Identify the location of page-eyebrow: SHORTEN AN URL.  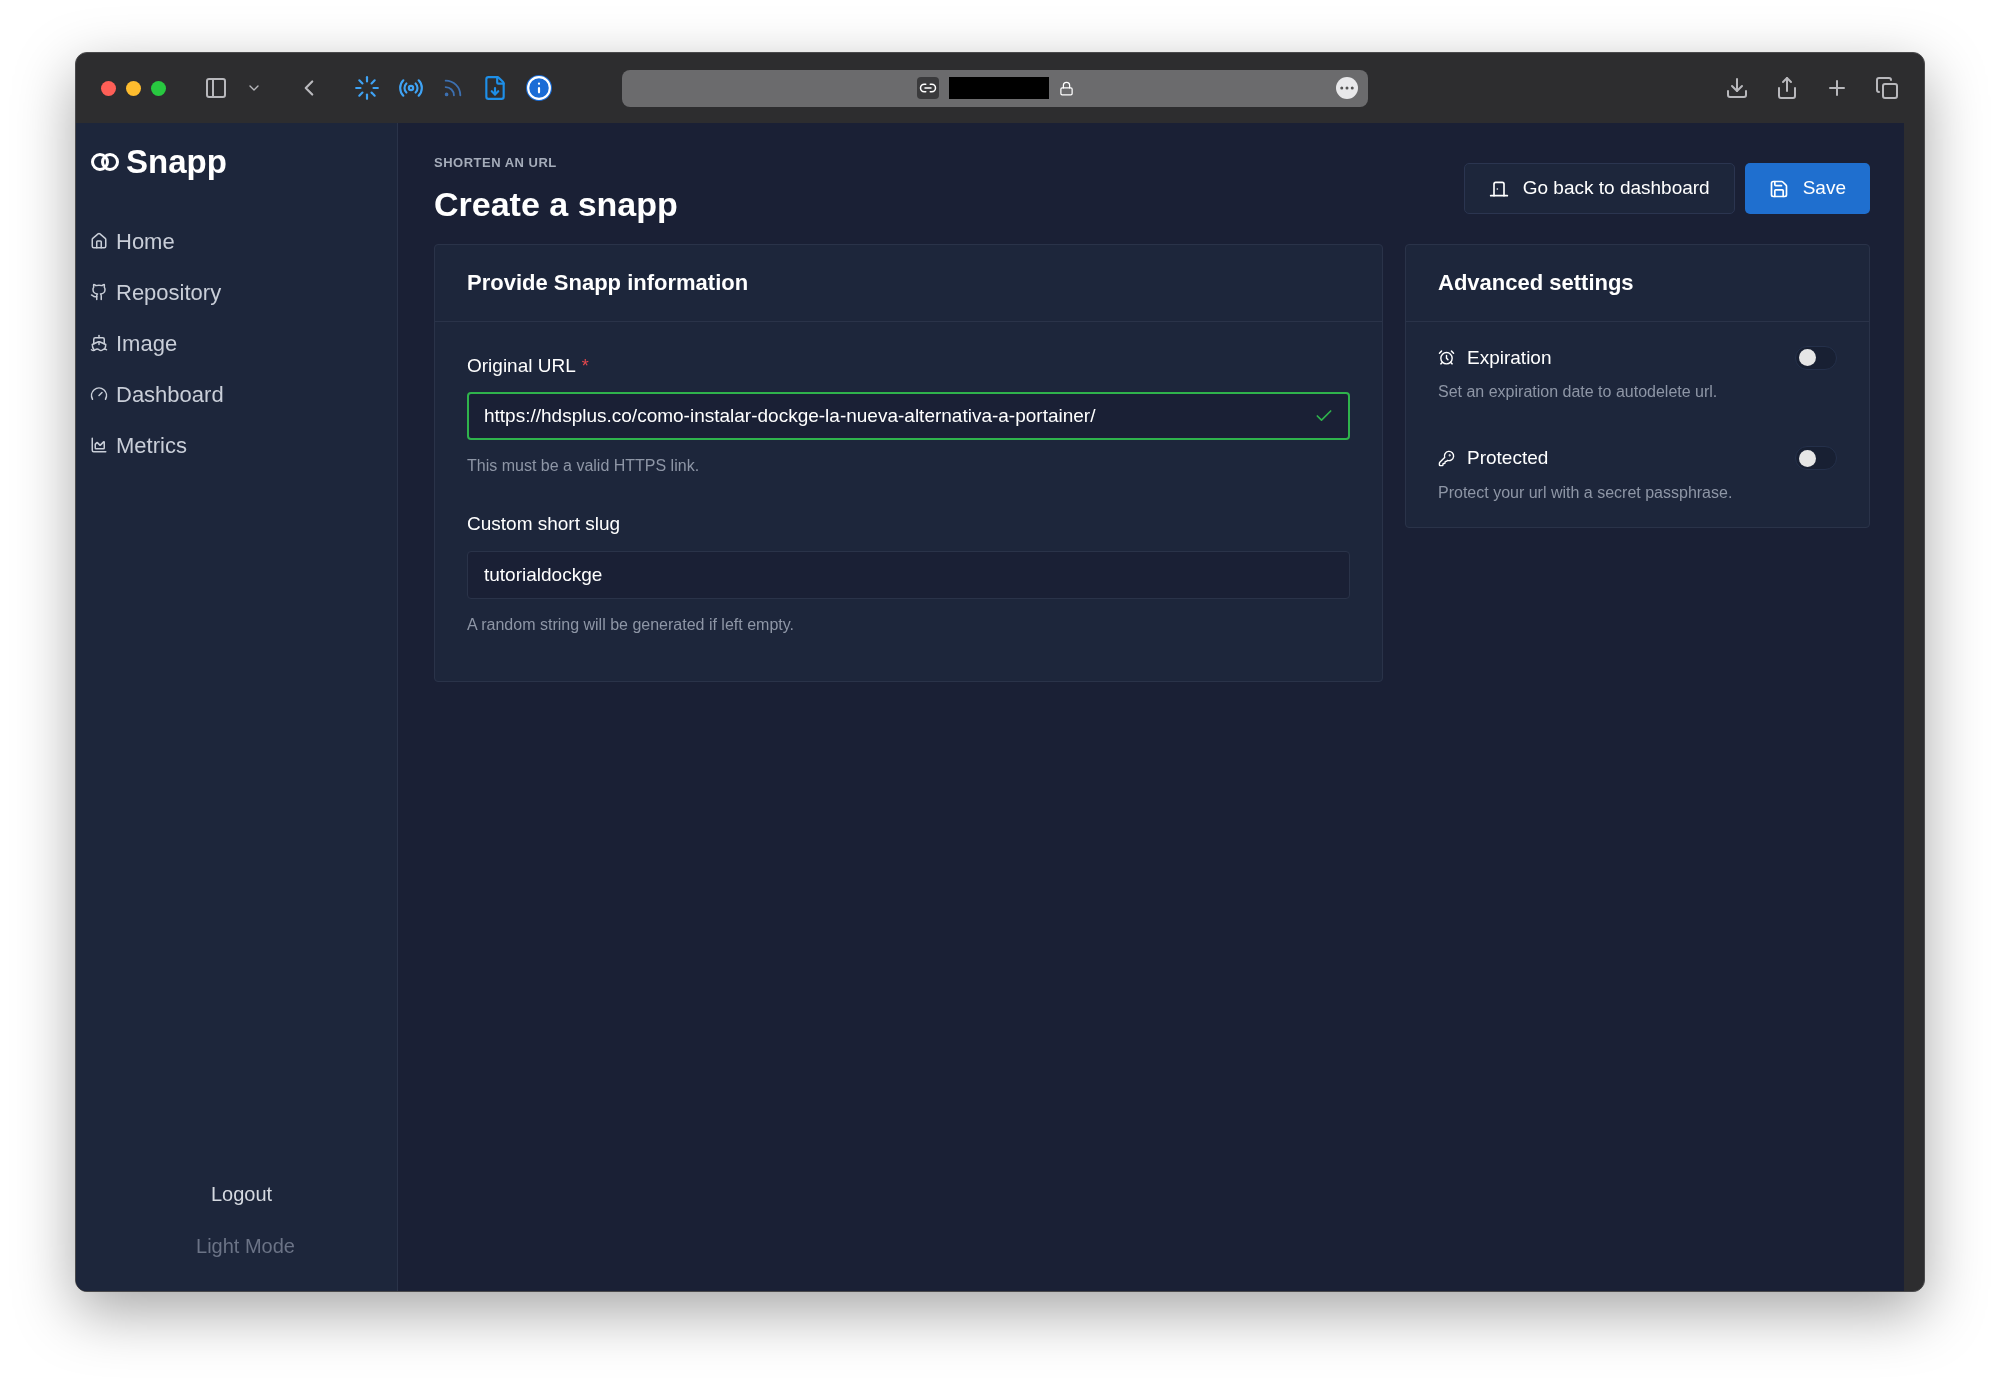
(496, 163).